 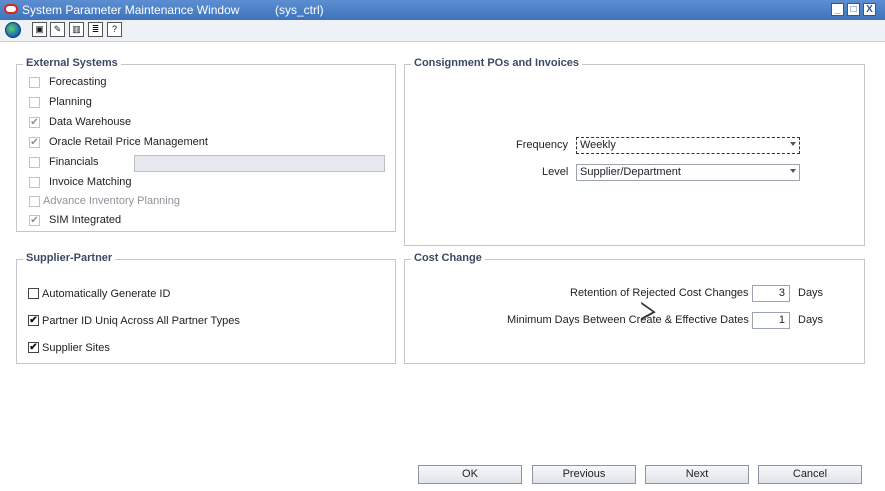 I want to click on frequency-select: Weekly, so click(x=688, y=145).